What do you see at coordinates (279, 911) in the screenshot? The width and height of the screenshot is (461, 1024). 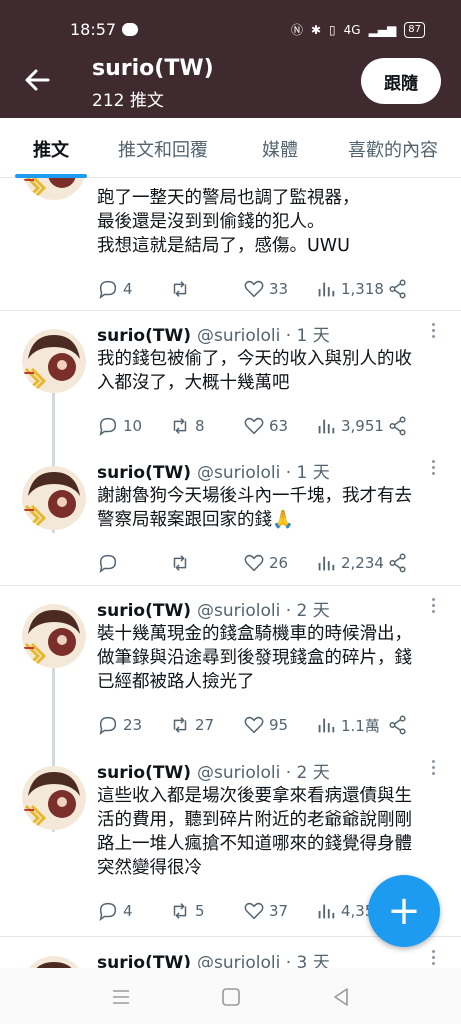 I see `like-count: 37` at bounding box center [279, 911].